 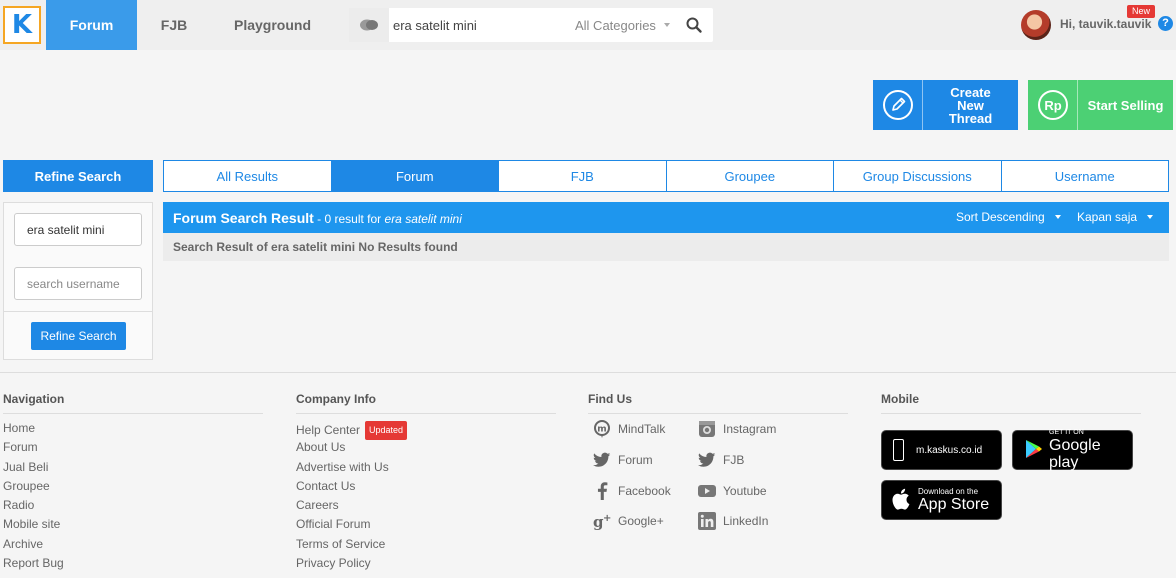 I want to click on create-thread-label: Create New Thread, so click(x=970, y=105).